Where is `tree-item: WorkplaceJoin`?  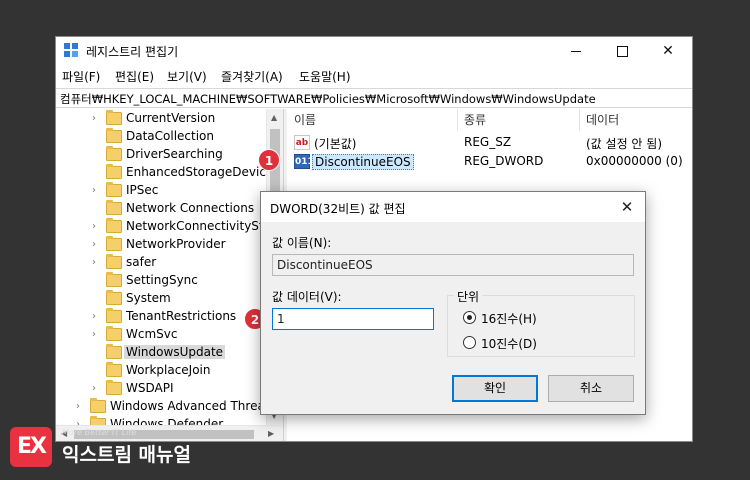 tree-item: WorkplaceJoin is located at coordinates (169, 371).